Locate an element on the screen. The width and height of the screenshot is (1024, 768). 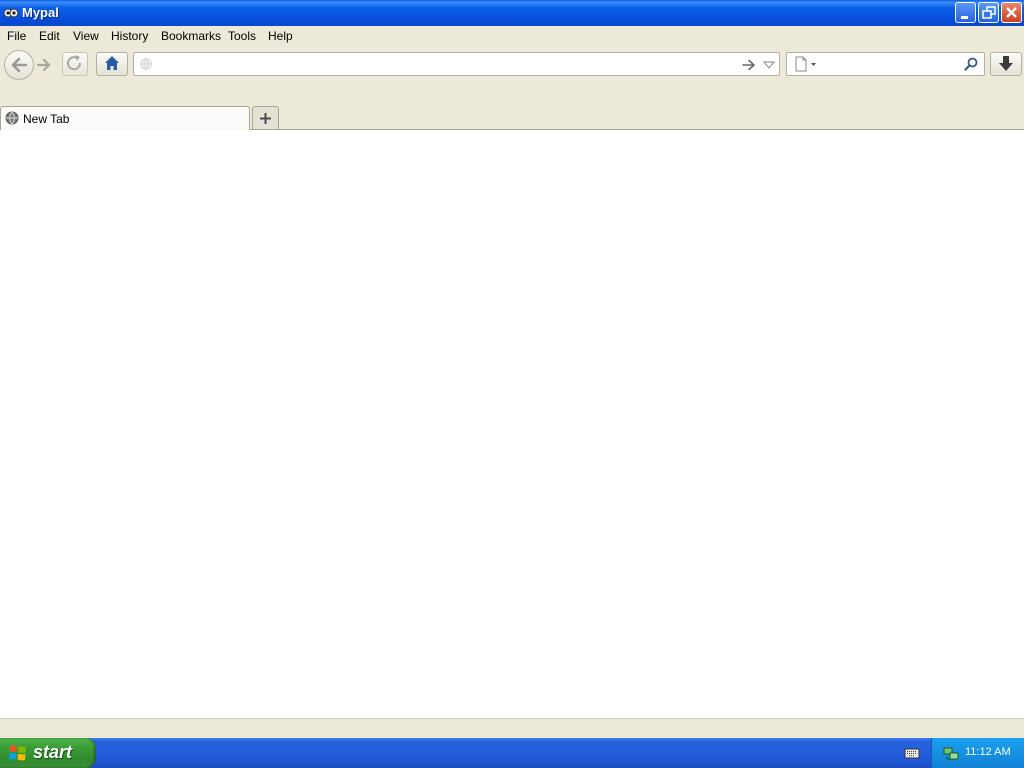
menu-edit: Edit is located at coordinates (49, 36).